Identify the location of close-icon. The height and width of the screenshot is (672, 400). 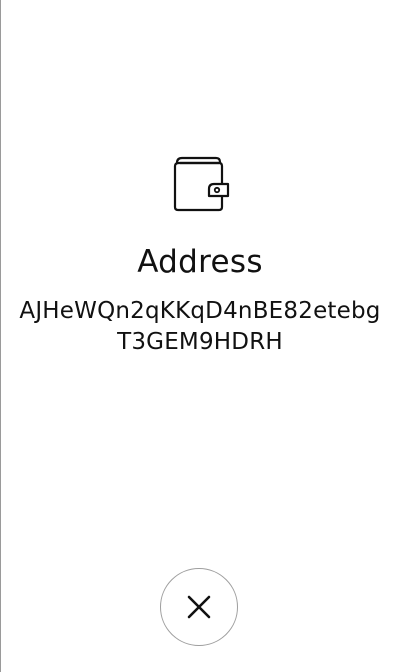
(199, 607).